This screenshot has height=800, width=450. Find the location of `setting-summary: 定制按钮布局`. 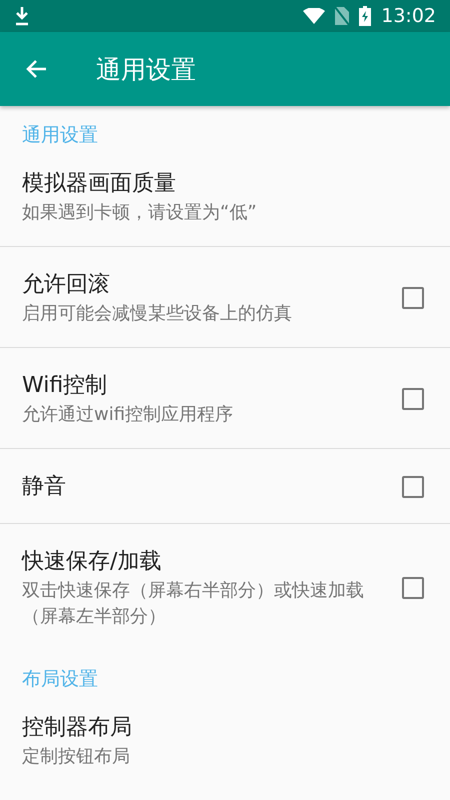

setting-summary: 定制按钮布局 is located at coordinates (76, 757).